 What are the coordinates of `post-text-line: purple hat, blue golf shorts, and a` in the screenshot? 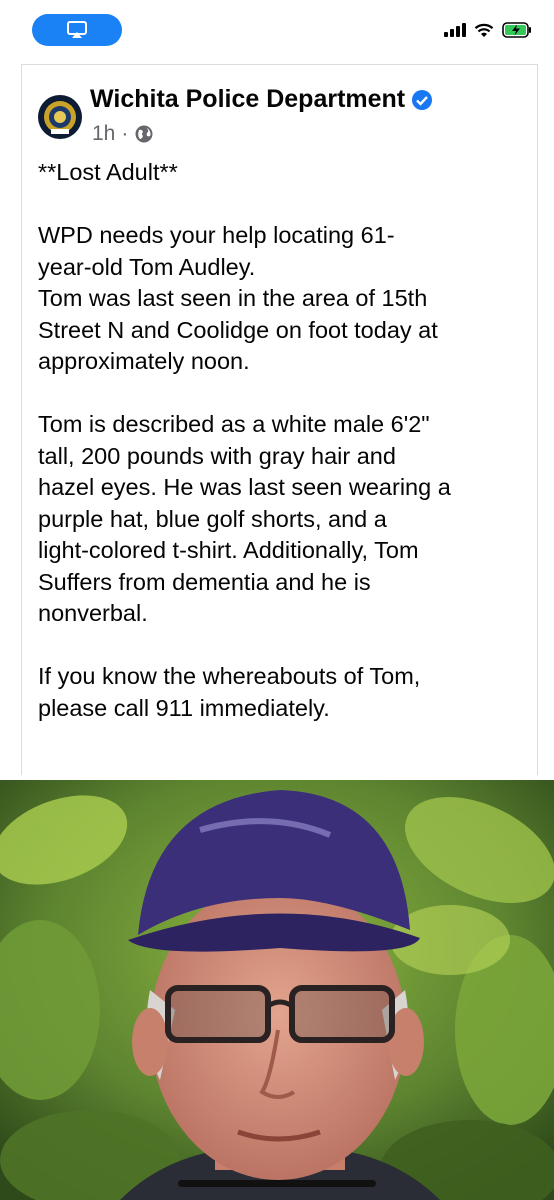 It's located at (212, 518).